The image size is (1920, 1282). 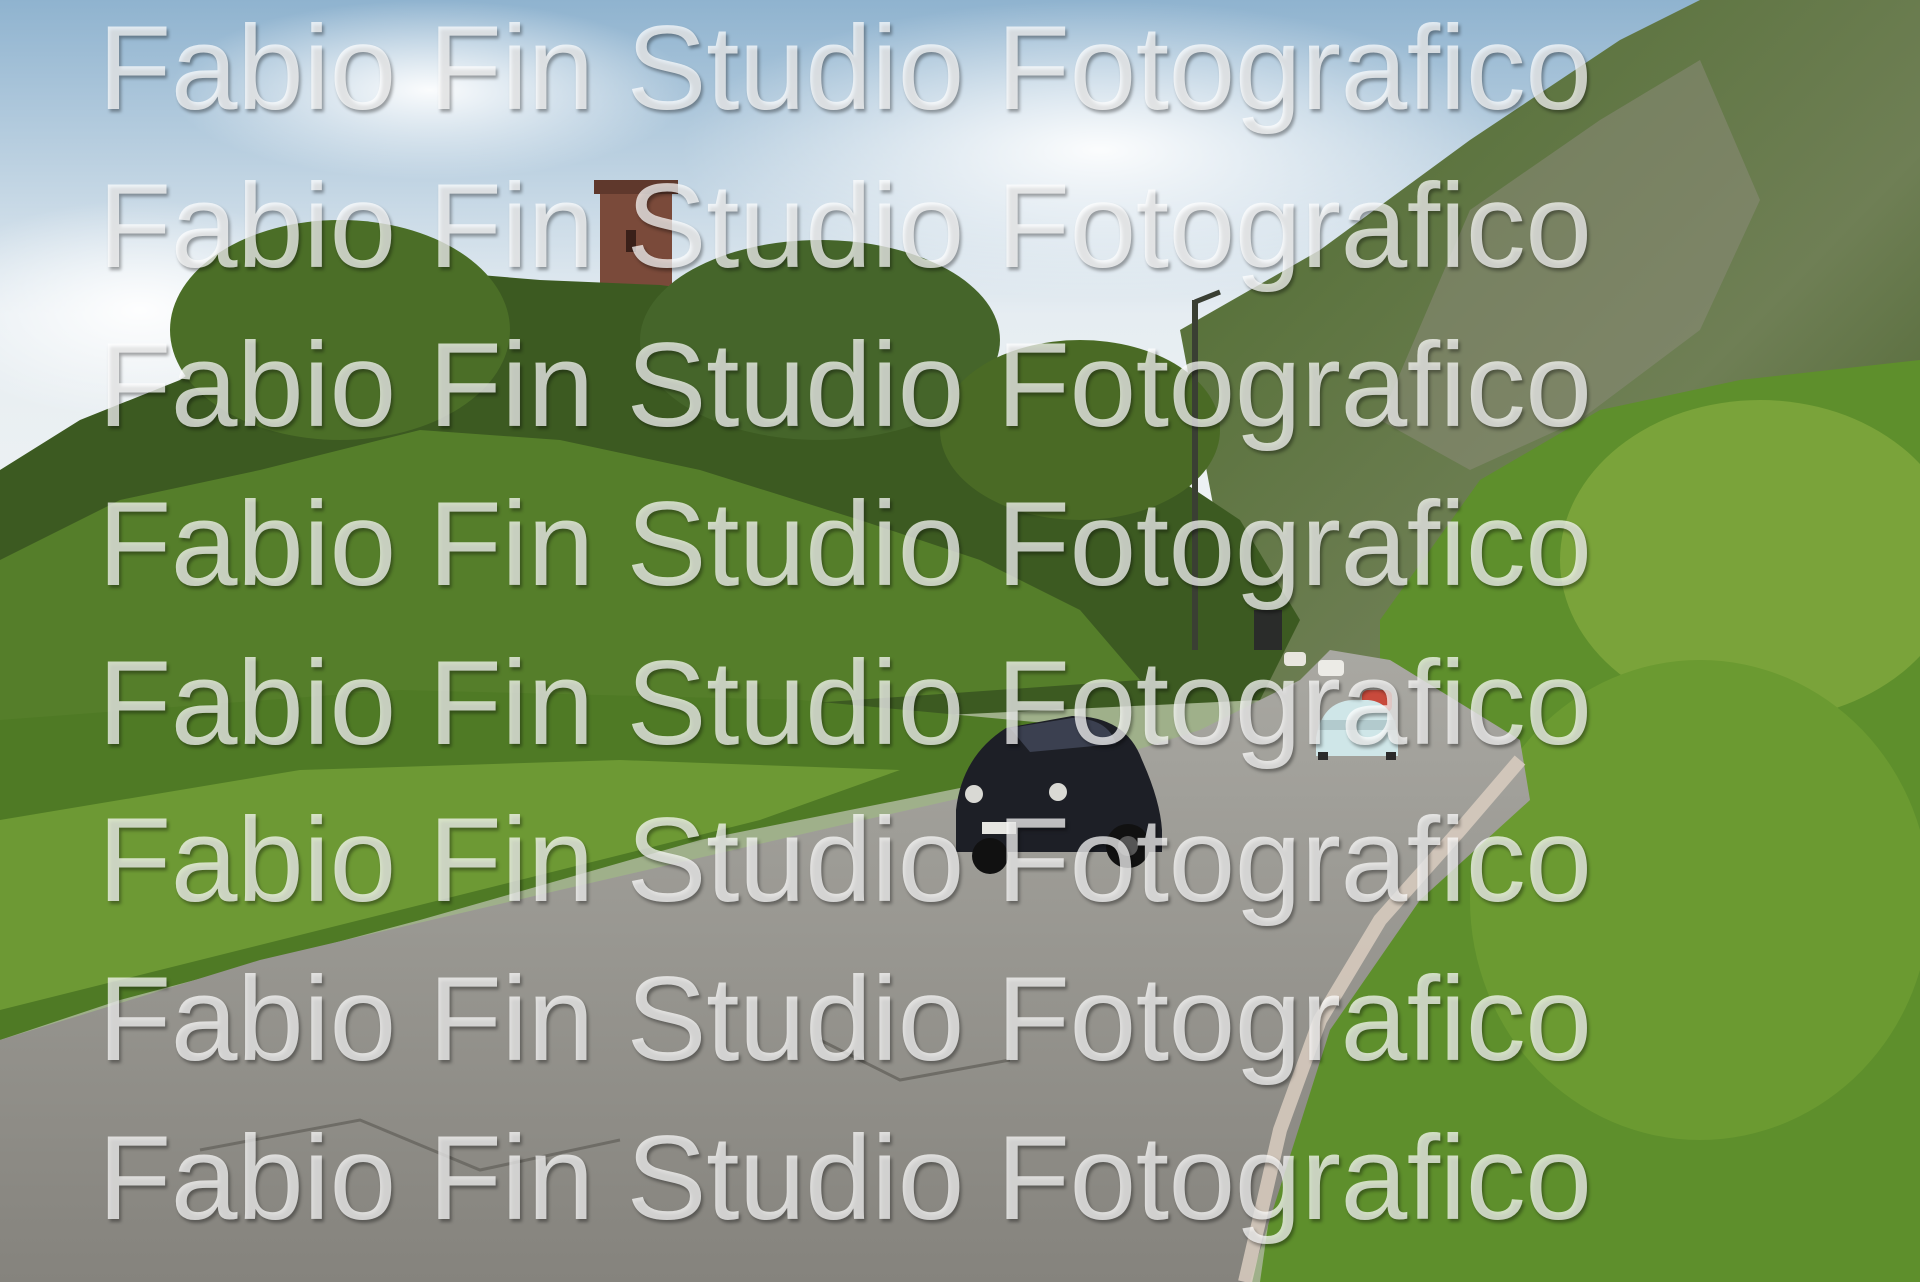 What do you see at coordinates (631, 241) in the screenshot?
I see `tower-window` at bounding box center [631, 241].